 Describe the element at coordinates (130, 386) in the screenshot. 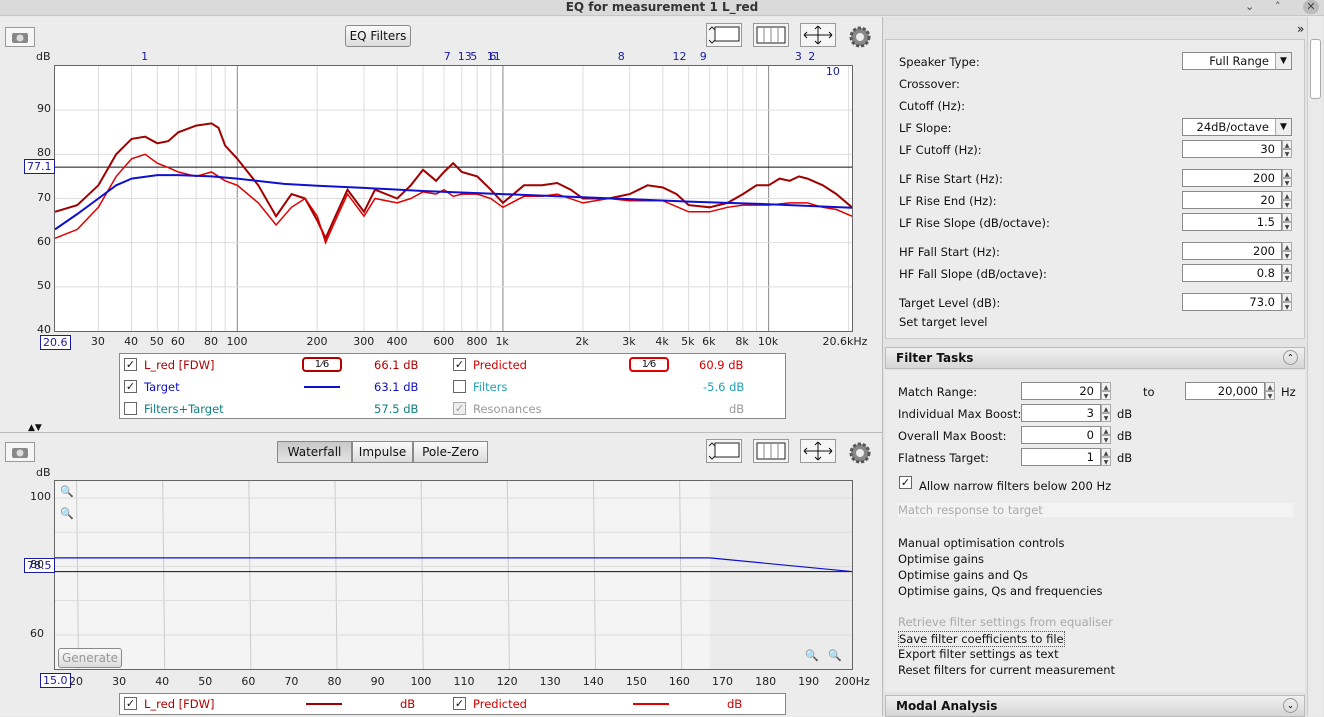

I see `target-checkbox: ✓` at that location.